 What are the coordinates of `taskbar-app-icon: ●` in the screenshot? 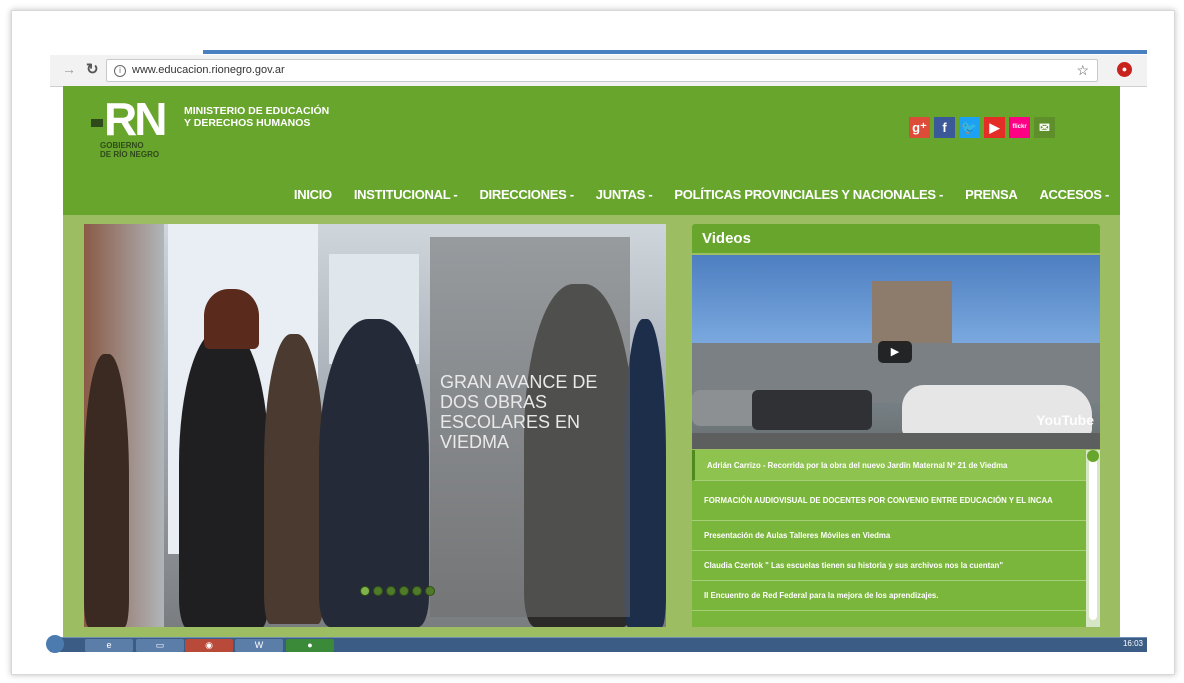 It's located at (310, 645).